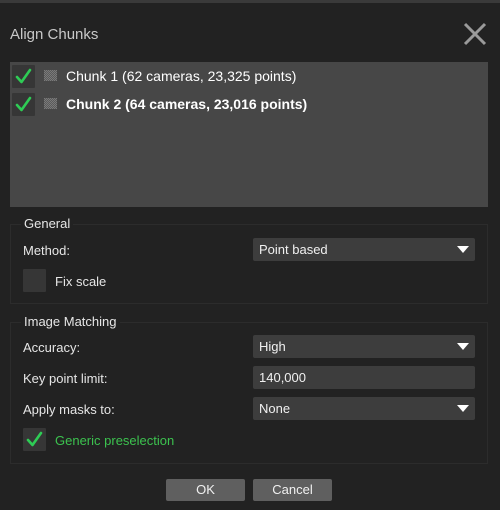 This screenshot has width=500, height=510. What do you see at coordinates (70, 321) in the screenshot?
I see `image-matching-group-title: Image Matching` at bounding box center [70, 321].